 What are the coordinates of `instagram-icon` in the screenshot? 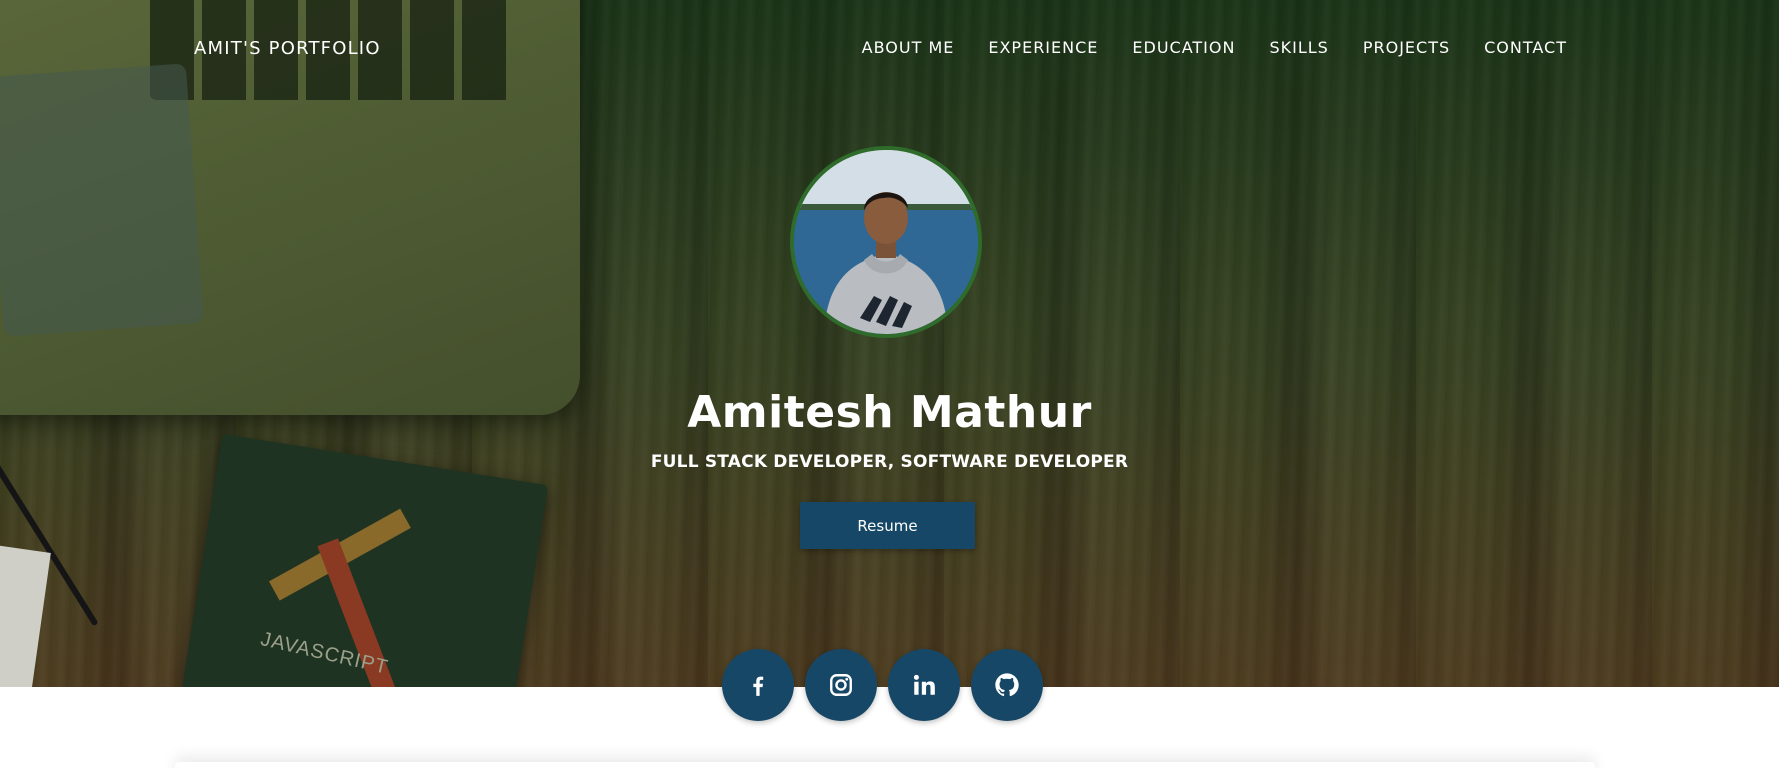 It's located at (841, 685).